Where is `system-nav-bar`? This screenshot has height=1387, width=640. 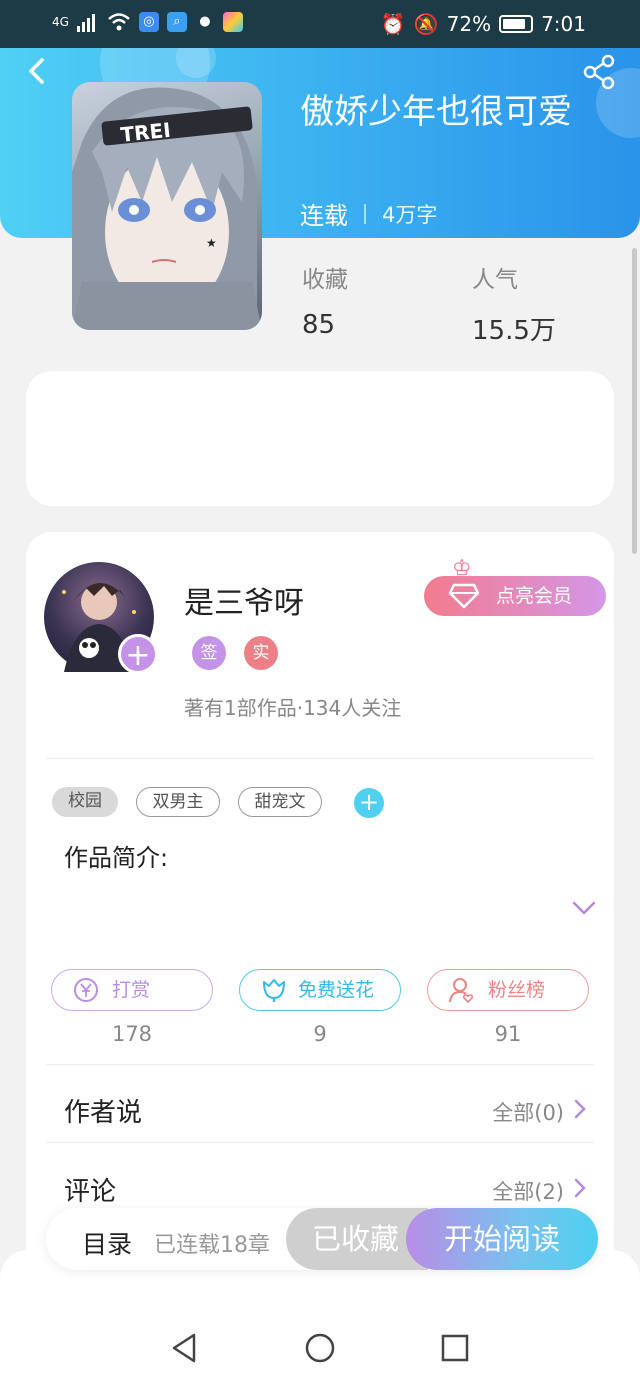
system-nav-bar is located at coordinates (320, 1318).